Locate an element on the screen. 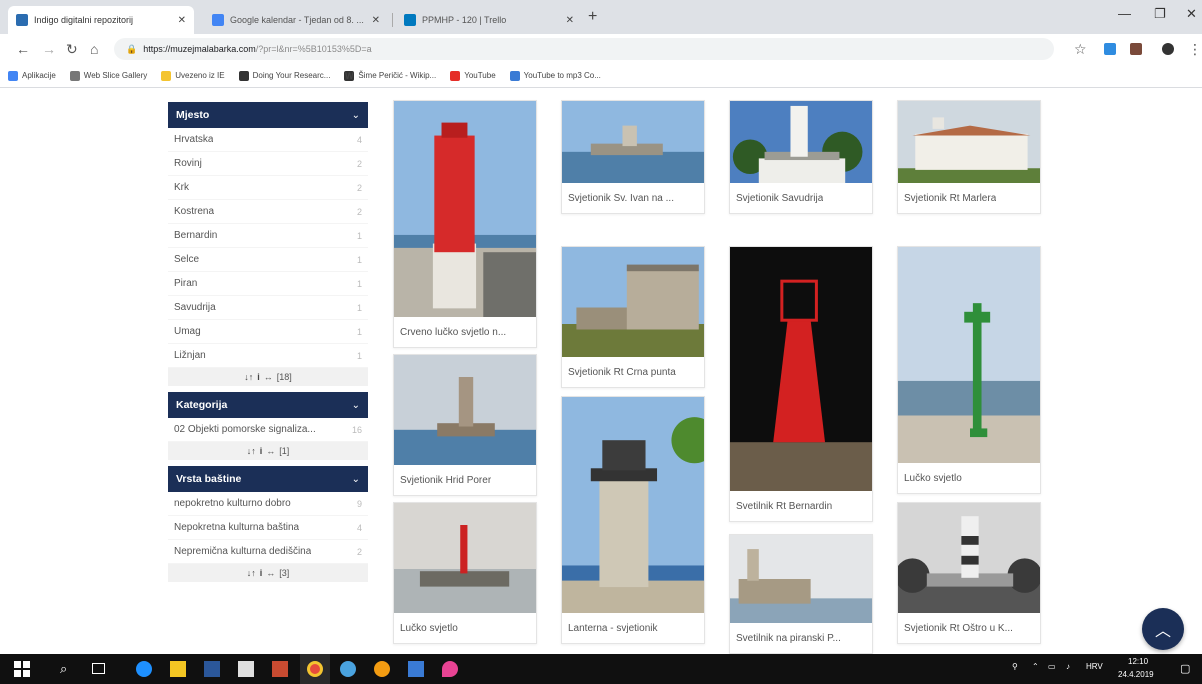  word-icon is located at coordinates (212, 669).